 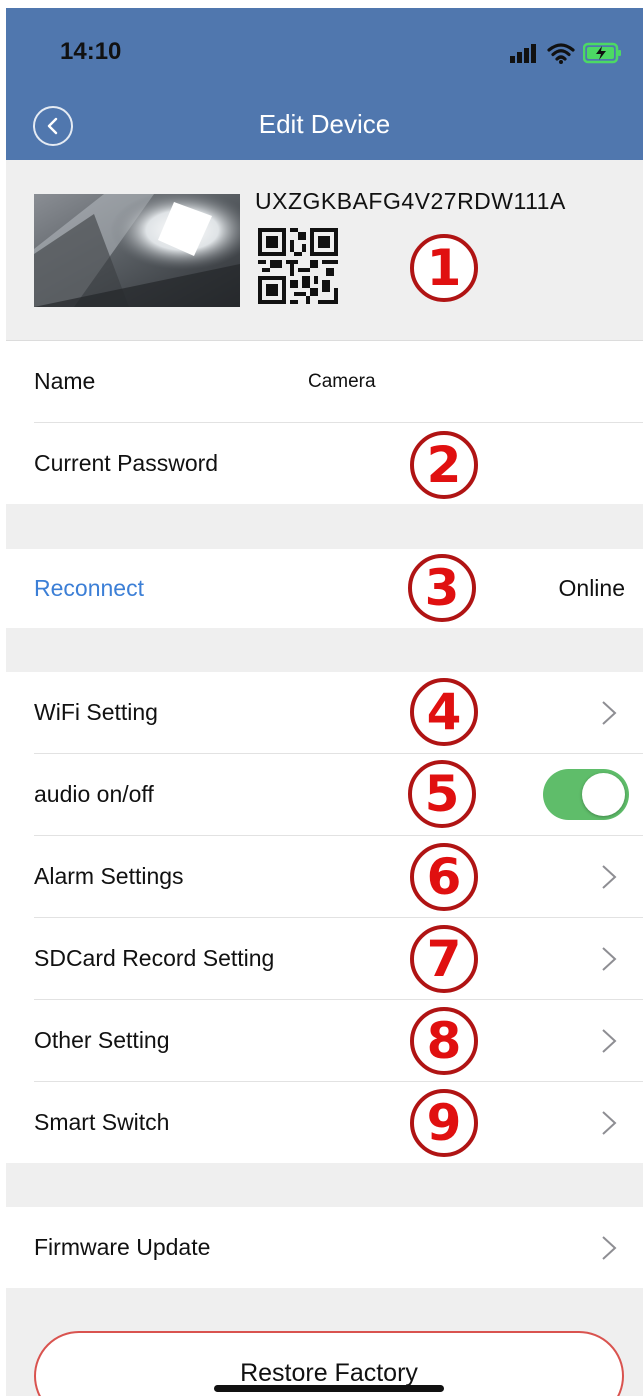 I want to click on connection-status: Online, so click(x=591, y=588).